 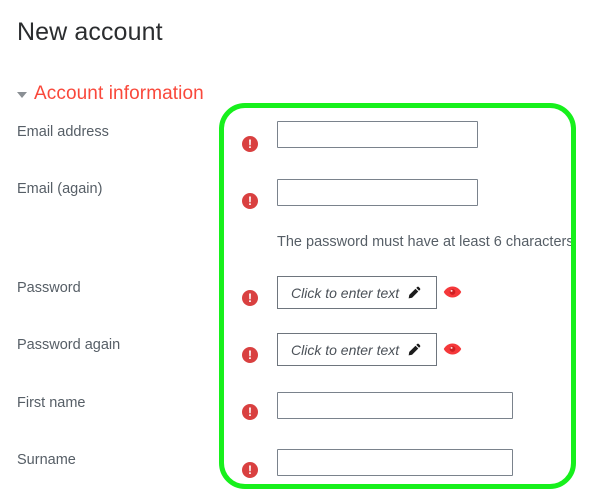 What do you see at coordinates (60, 189) in the screenshot?
I see `label-email-again: Email (again)` at bounding box center [60, 189].